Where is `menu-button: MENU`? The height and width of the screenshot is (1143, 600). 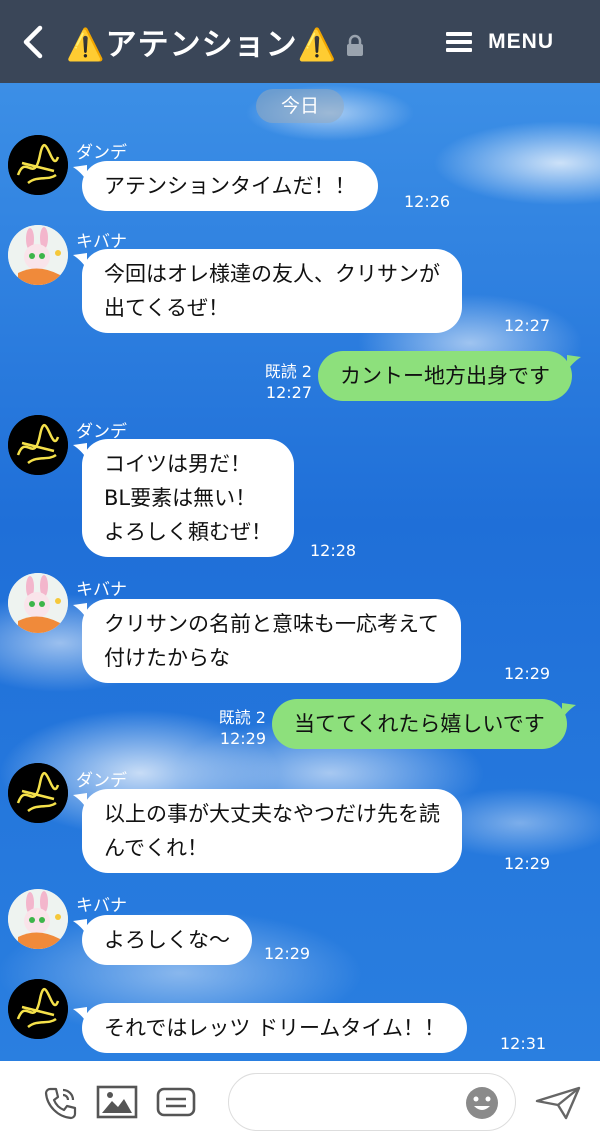
menu-button: MENU is located at coordinates (500, 42).